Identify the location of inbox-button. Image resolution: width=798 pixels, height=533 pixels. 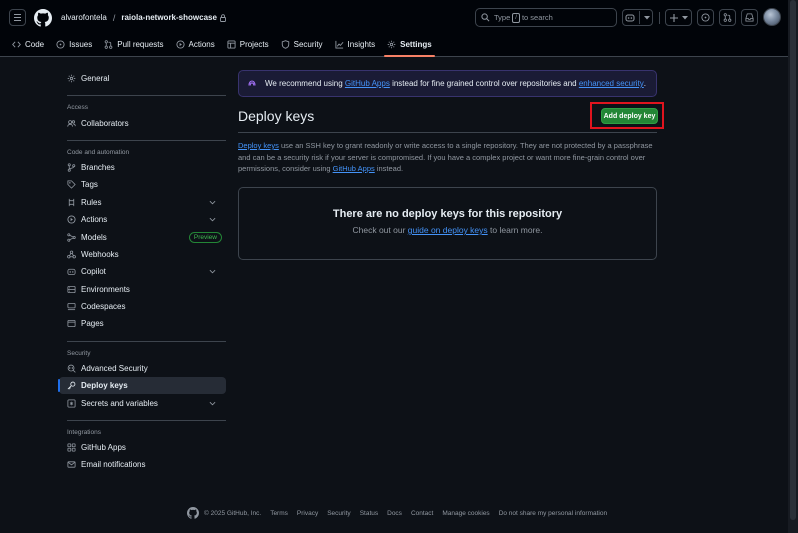
(749, 17).